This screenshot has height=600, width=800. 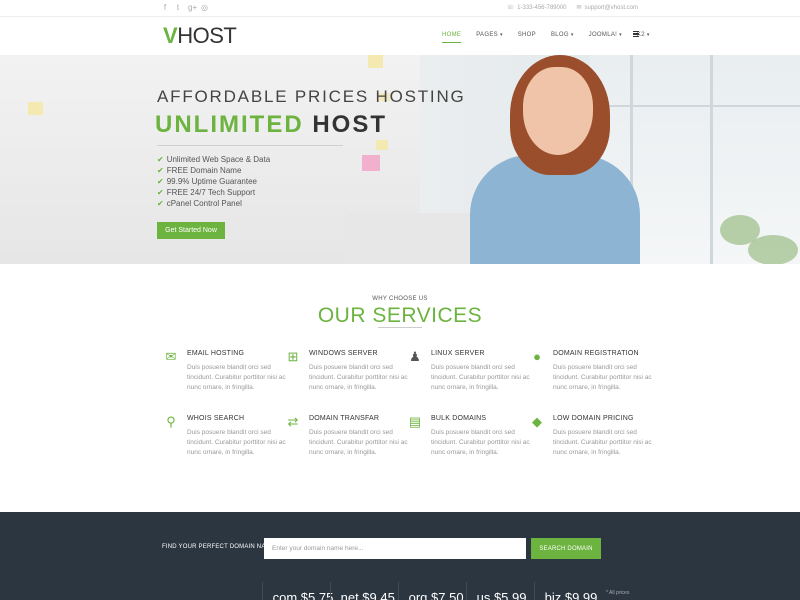 I want to click on hero-divider, so click(x=250, y=145).